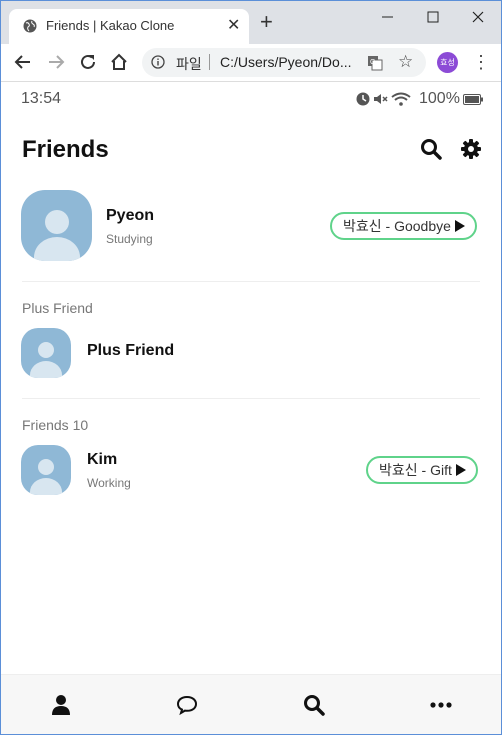 The image size is (502, 735). Describe the element at coordinates (372, 62) in the screenshot. I see `svg-text: G` at that location.